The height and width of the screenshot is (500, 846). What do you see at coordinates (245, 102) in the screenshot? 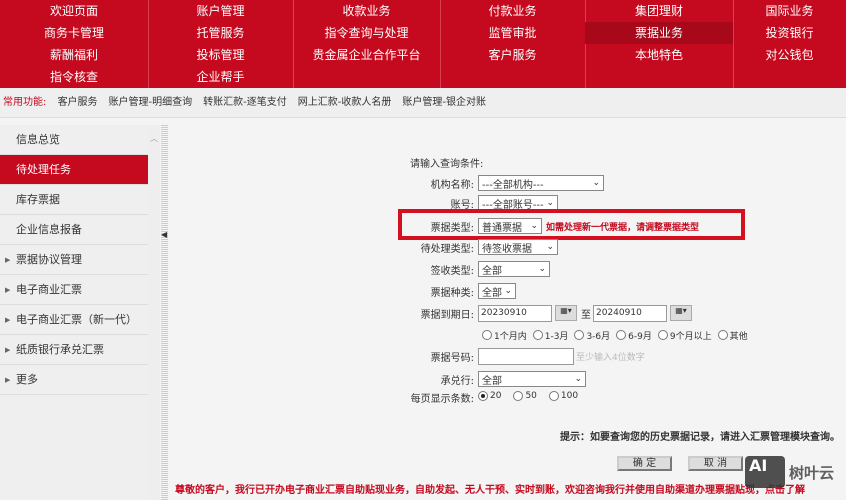
I see `common-function-link: 转账汇款-逐笔支付` at bounding box center [245, 102].